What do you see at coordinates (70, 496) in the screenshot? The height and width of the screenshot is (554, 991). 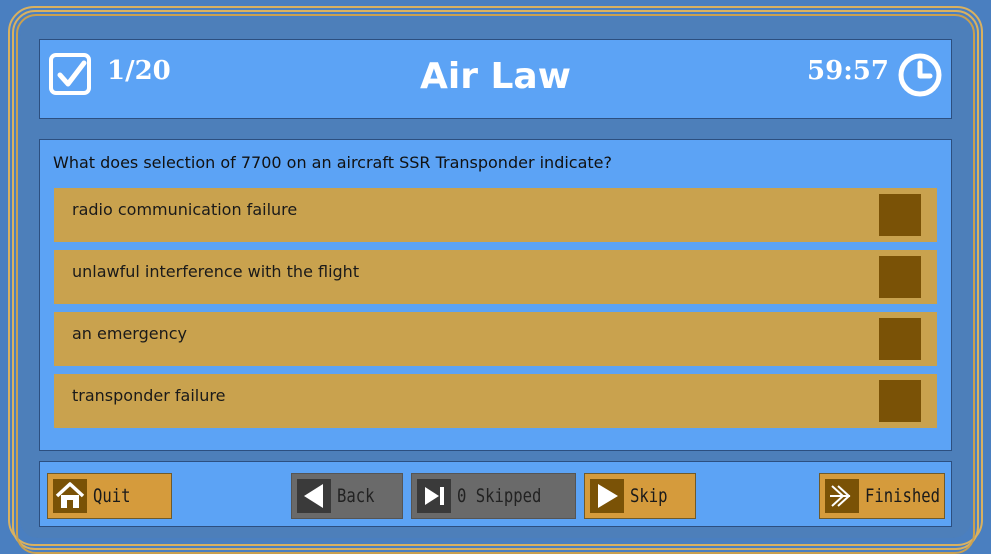 I see `home-icon` at bounding box center [70, 496].